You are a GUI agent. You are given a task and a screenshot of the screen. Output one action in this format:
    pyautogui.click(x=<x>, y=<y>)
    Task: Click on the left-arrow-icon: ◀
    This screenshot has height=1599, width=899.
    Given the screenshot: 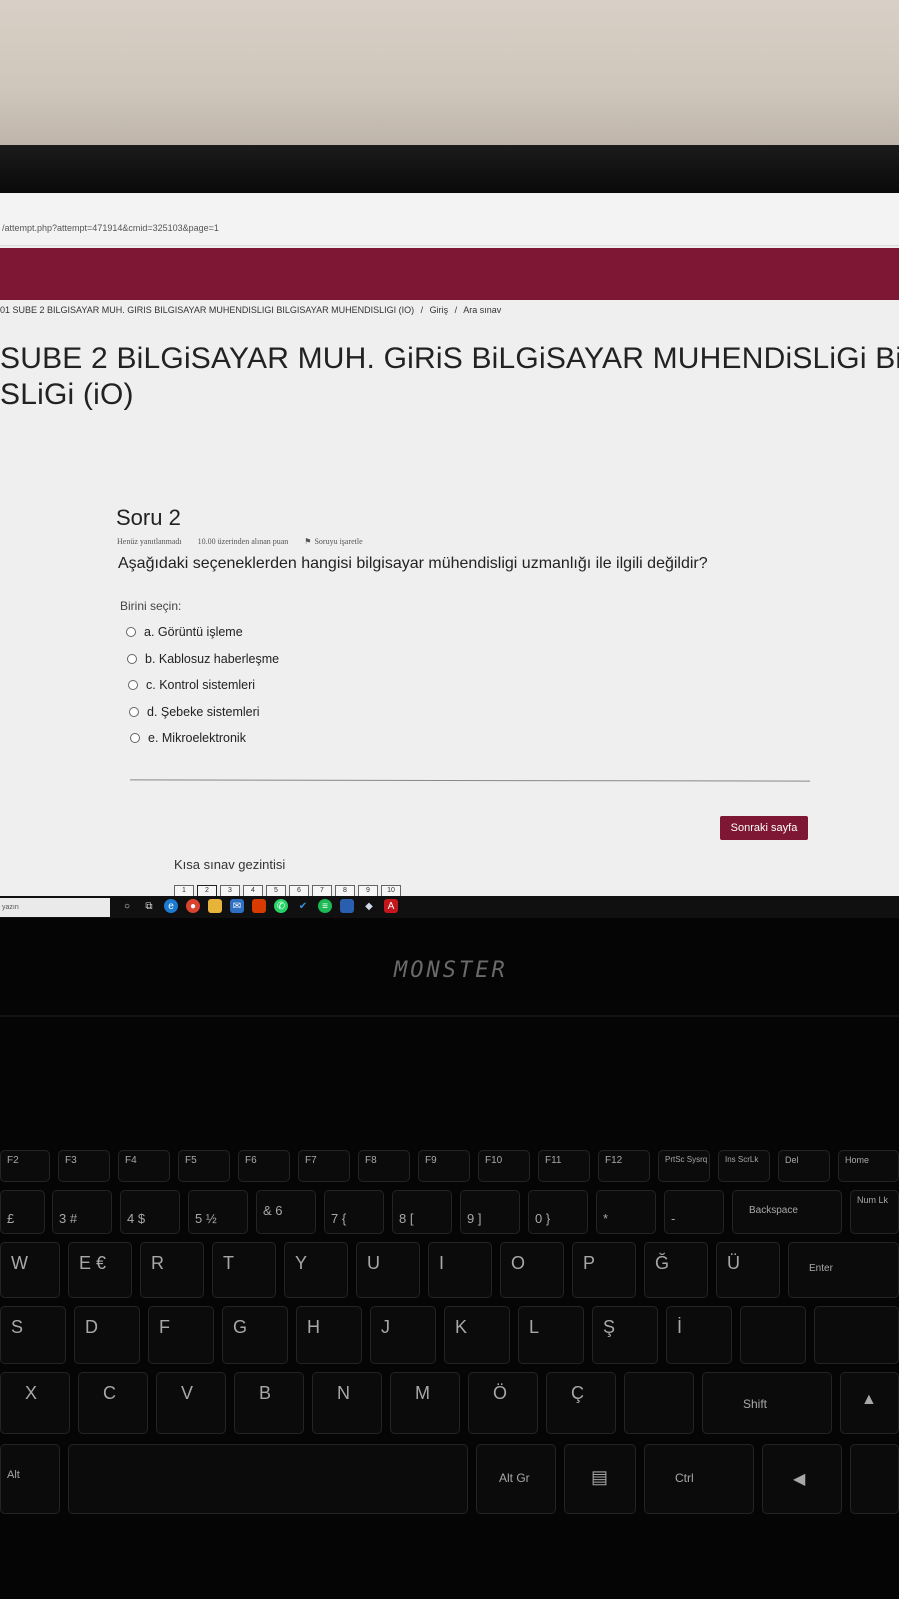 What is the action you would take?
    pyautogui.click(x=799, y=1479)
    